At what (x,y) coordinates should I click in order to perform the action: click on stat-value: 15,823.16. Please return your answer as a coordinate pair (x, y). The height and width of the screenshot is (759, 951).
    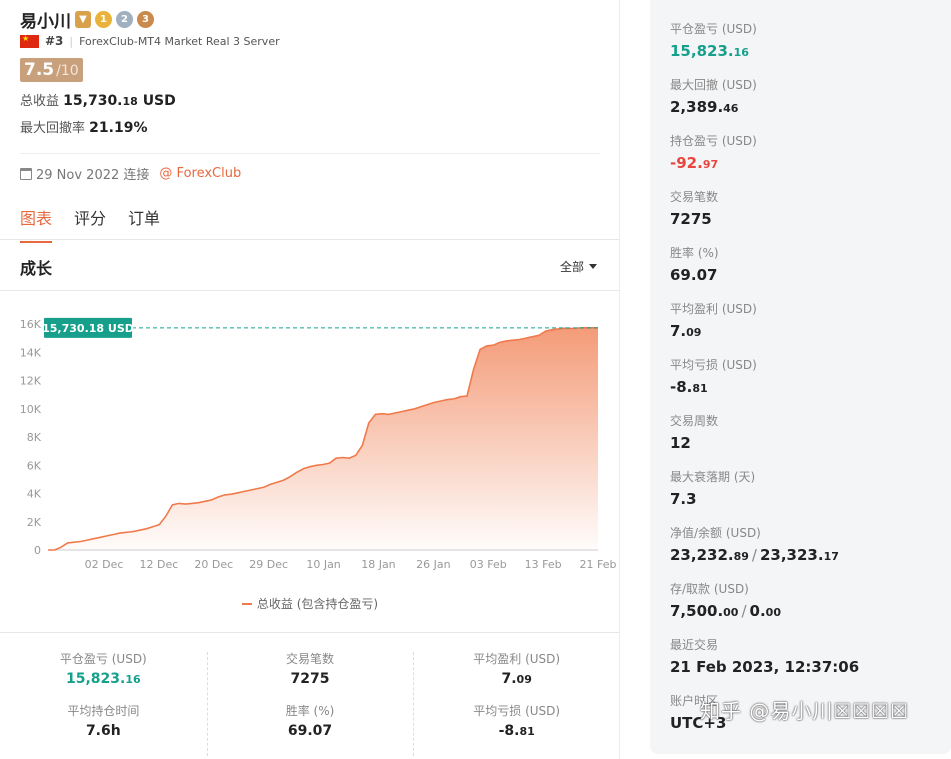
    Looking at the image, I should click on (103, 679).